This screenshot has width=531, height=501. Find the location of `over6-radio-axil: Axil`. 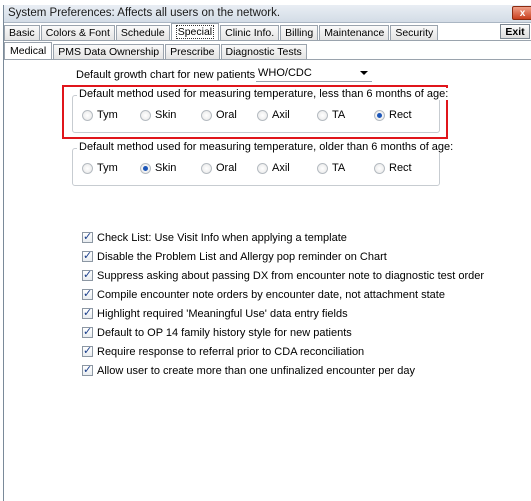

over6-radio-axil: Axil is located at coordinates (273, 168).